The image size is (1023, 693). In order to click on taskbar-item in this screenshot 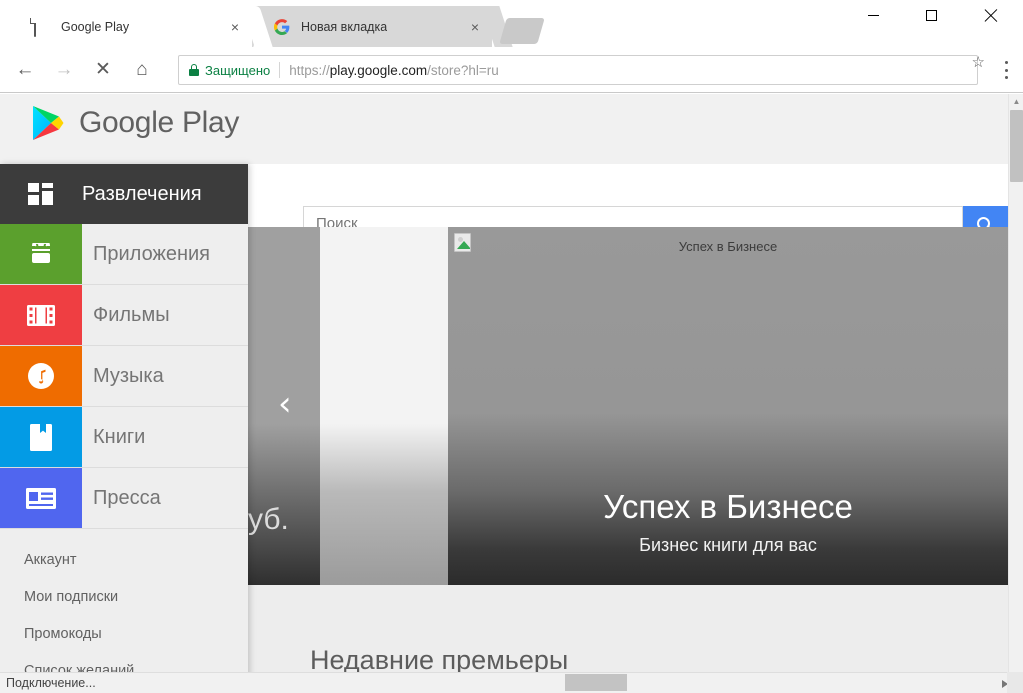, I will do `click(596, 682)`.